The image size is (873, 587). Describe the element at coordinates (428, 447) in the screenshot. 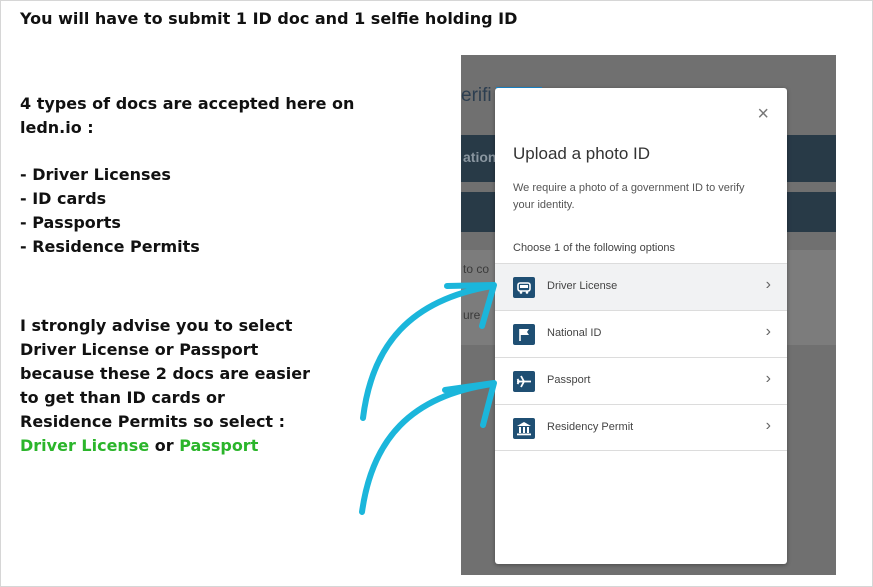

I see `arrow-to-passport` at that location.